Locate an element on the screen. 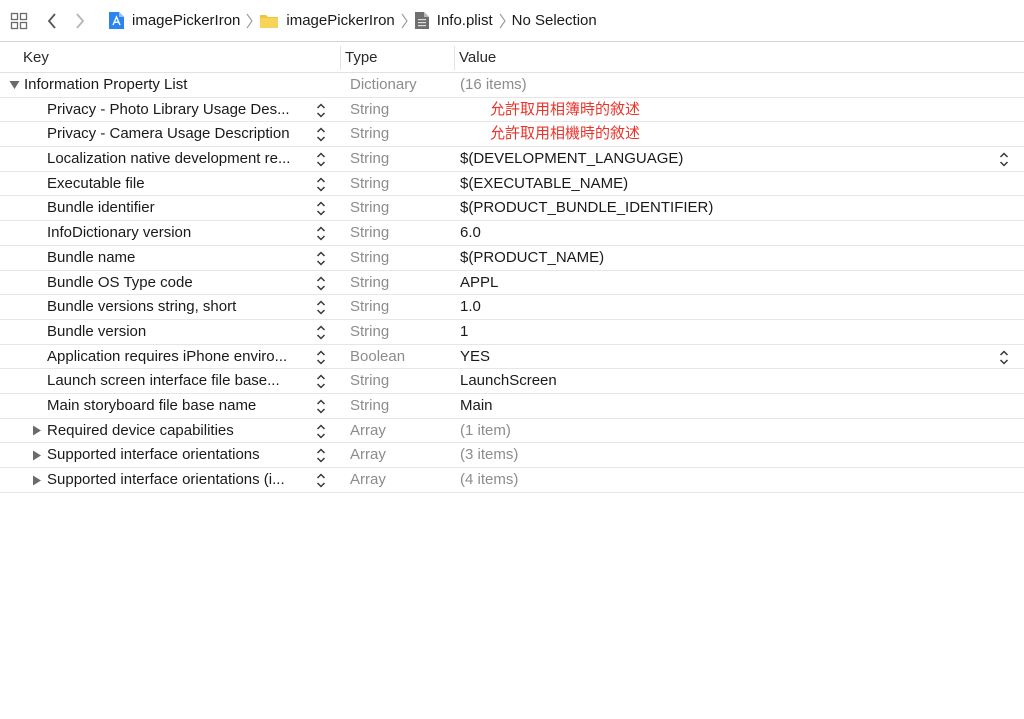 This screenshot has height=719, width=1024. column-header-key: Key is located at coordinates (36, 58).